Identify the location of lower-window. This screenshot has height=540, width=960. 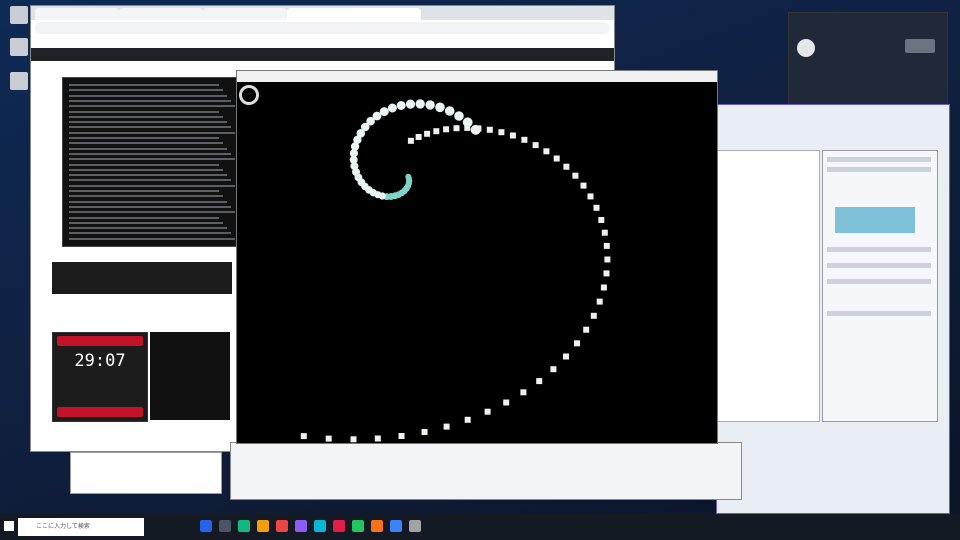
(486, 471).